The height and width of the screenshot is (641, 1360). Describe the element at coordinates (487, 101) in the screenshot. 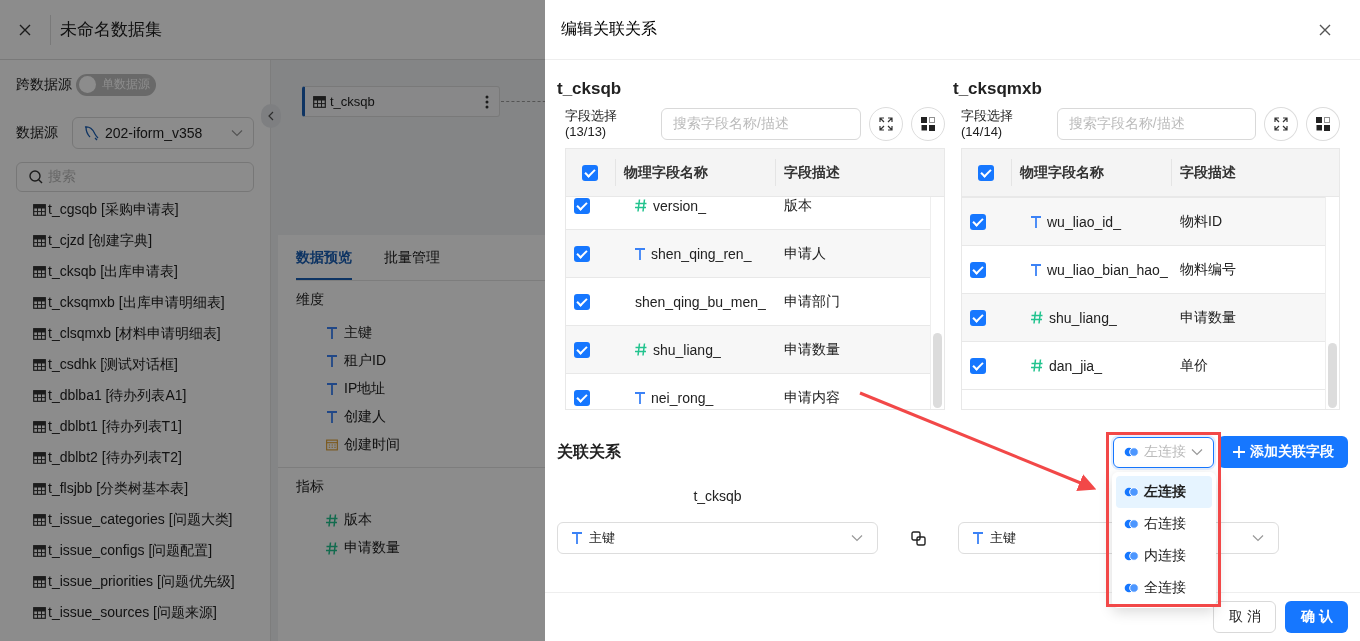

I see `more-icon` at that location.